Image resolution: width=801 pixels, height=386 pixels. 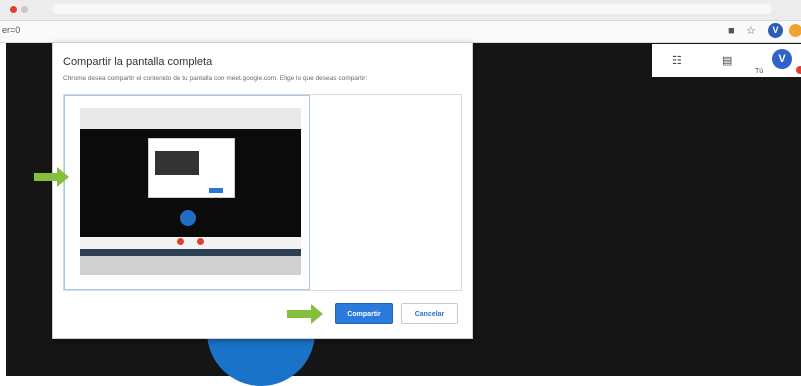 What do you see at coordinates (751, 31) in the screenshot?
I see `star-icon: ☆` at bounding box center [751, 31].